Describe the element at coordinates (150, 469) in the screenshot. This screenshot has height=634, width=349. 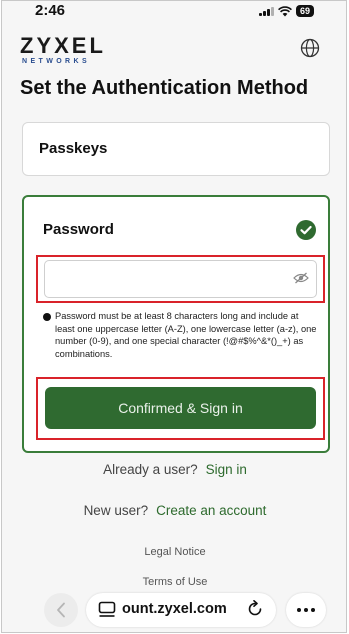
I see `existing-user-prompt: Already a user?` at that location.